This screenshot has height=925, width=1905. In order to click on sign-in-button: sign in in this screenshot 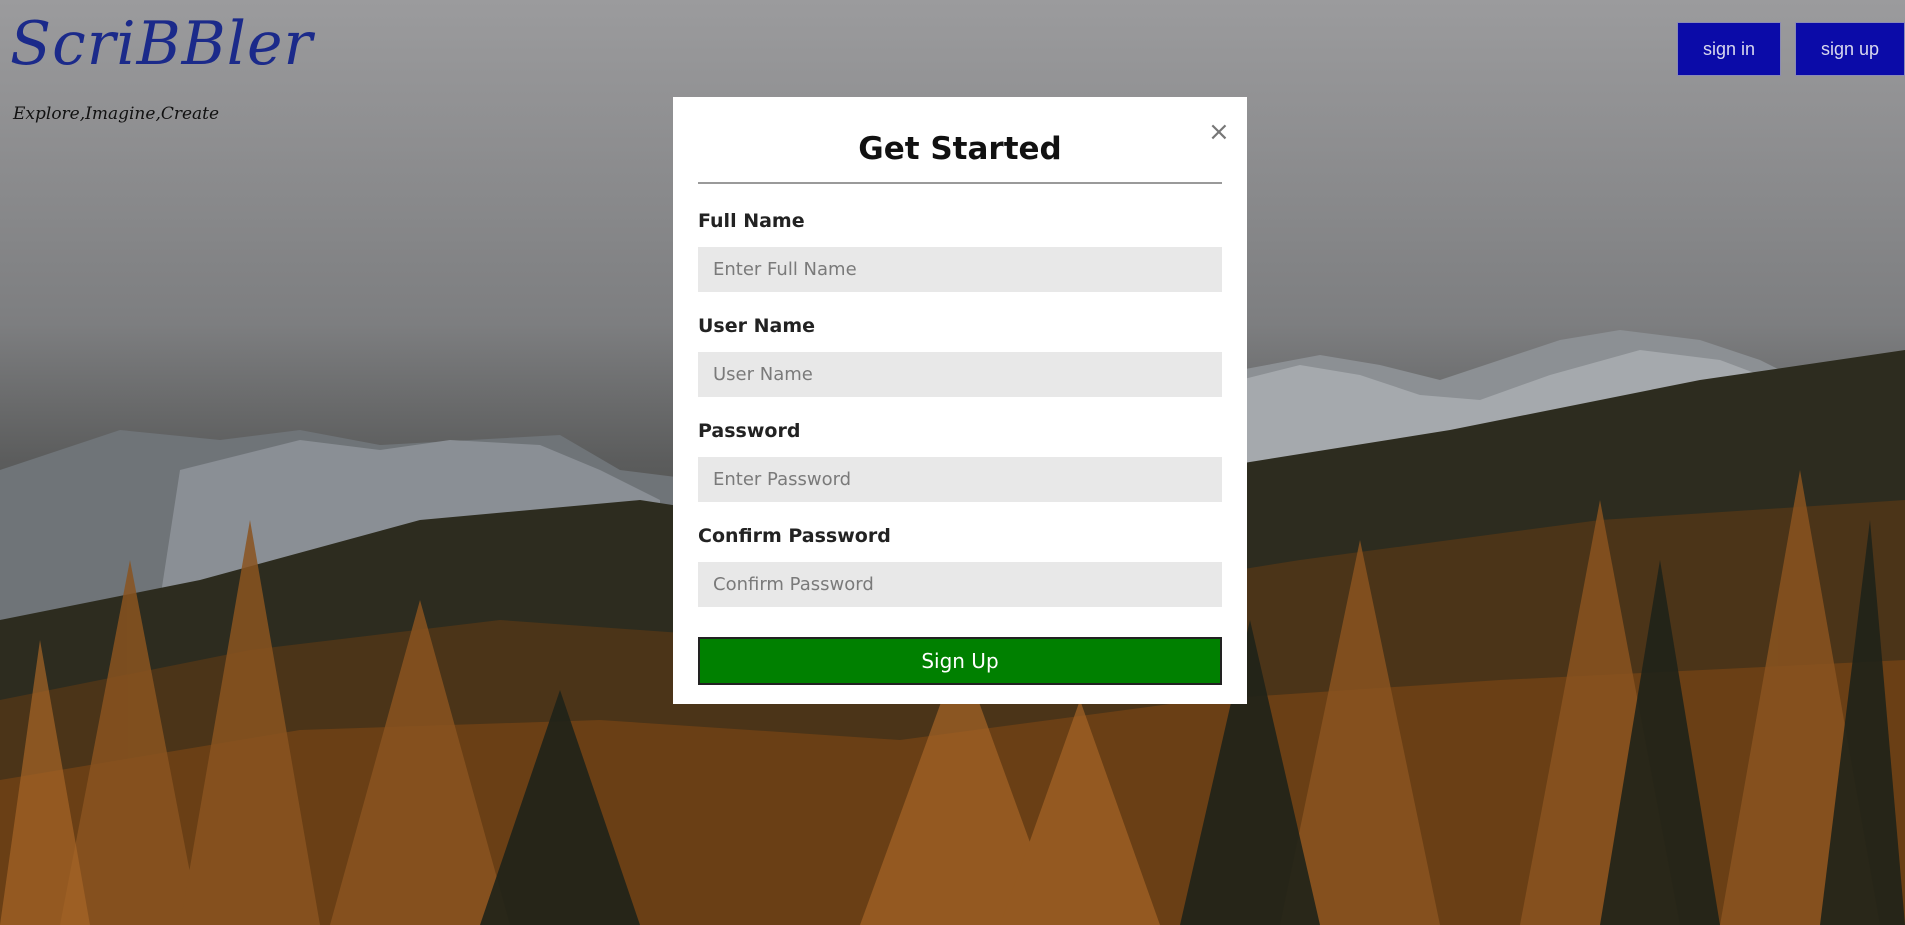, I will do `click(1729, 49)`.